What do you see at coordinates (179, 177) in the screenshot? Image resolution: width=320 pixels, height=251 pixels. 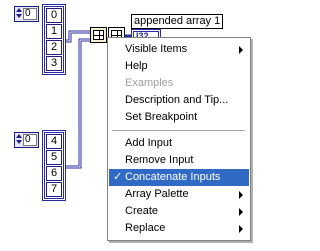 I see `menu-item-concatenate-inputs: ✓ Concatenate Inputs` at bounding box center [179, 177].